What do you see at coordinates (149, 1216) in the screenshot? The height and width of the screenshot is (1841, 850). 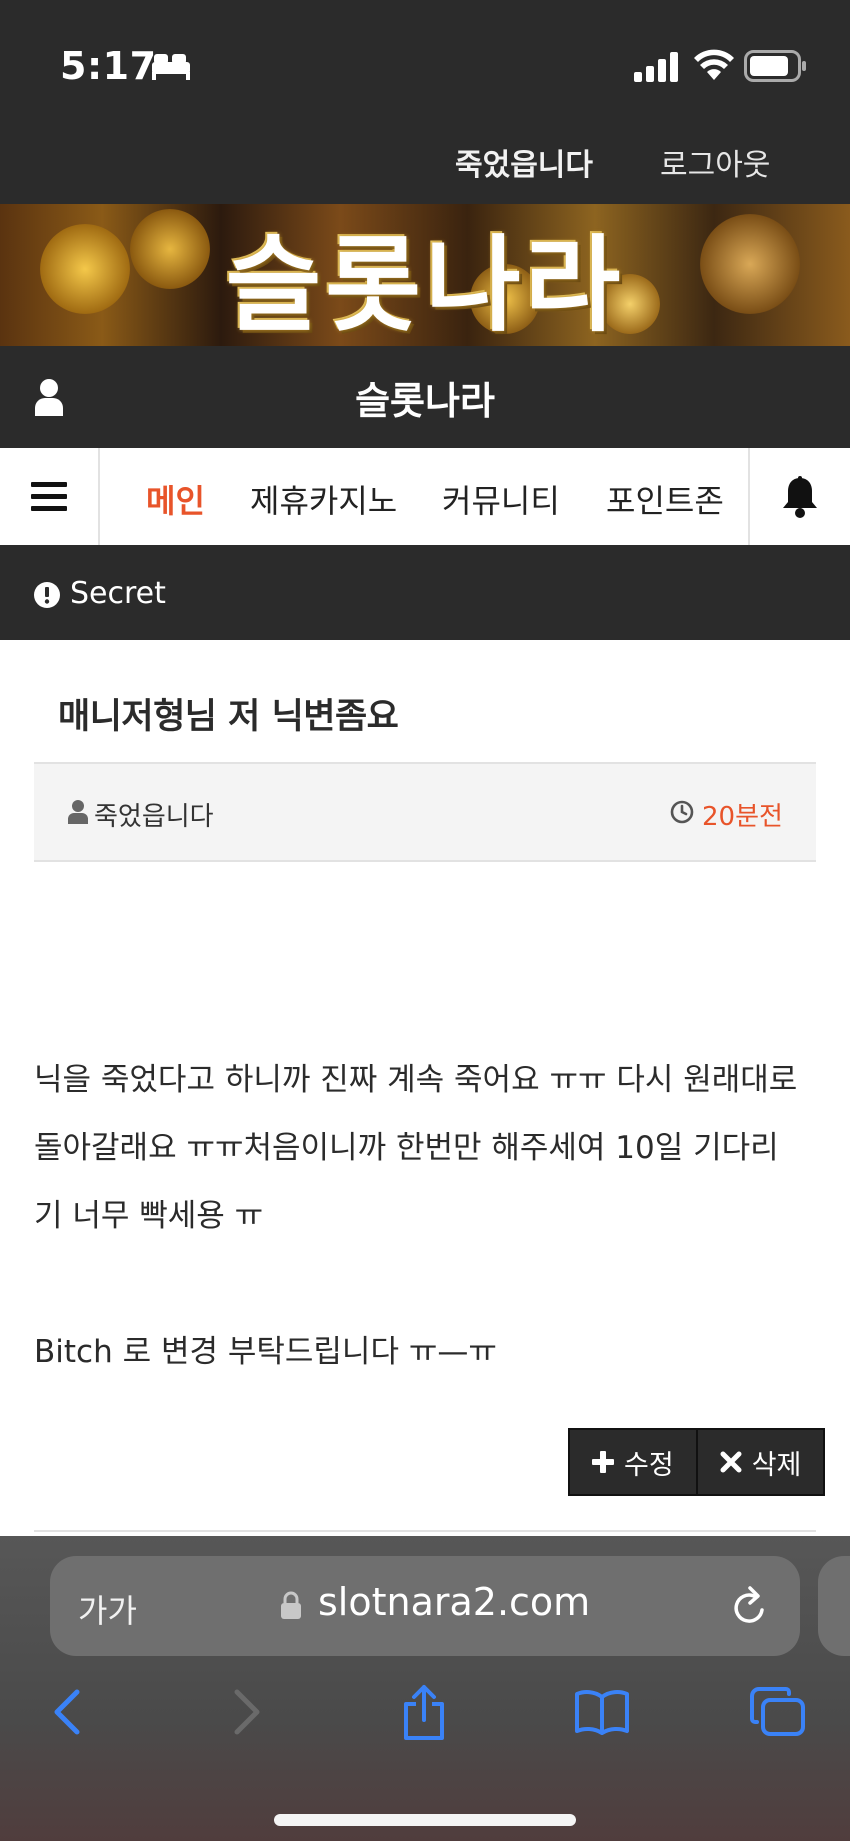 I see `post-body-line: 기 너무 빡세용 ㅠ` at bounding box center [149, 1216].